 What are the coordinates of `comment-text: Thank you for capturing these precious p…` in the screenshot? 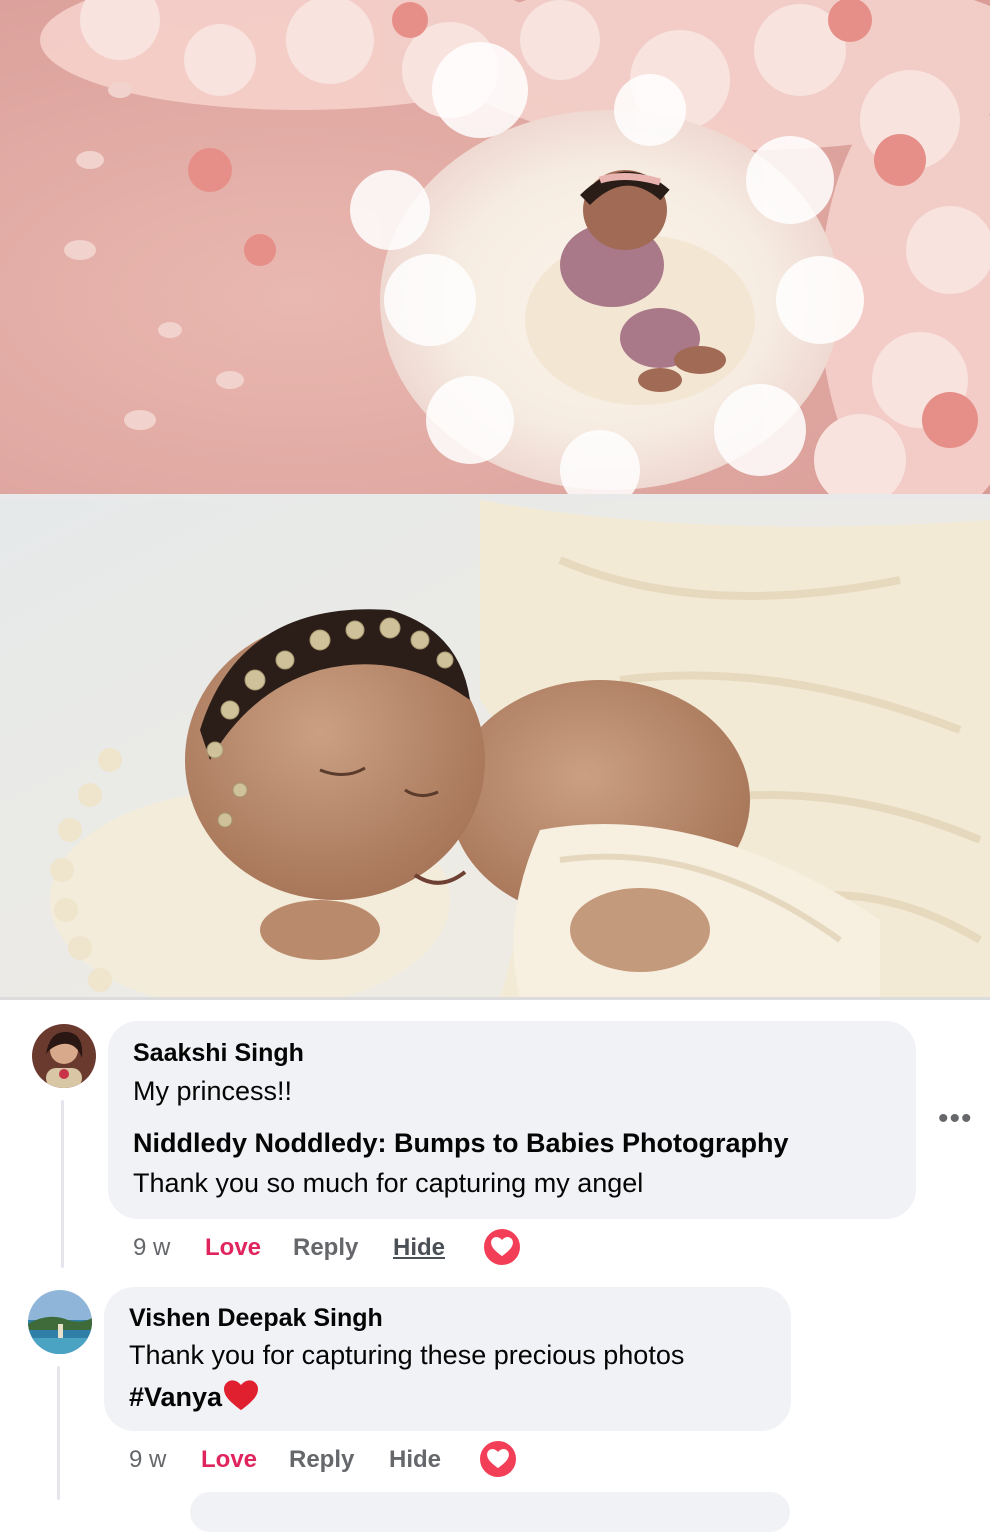 It's located at (407, 1355).